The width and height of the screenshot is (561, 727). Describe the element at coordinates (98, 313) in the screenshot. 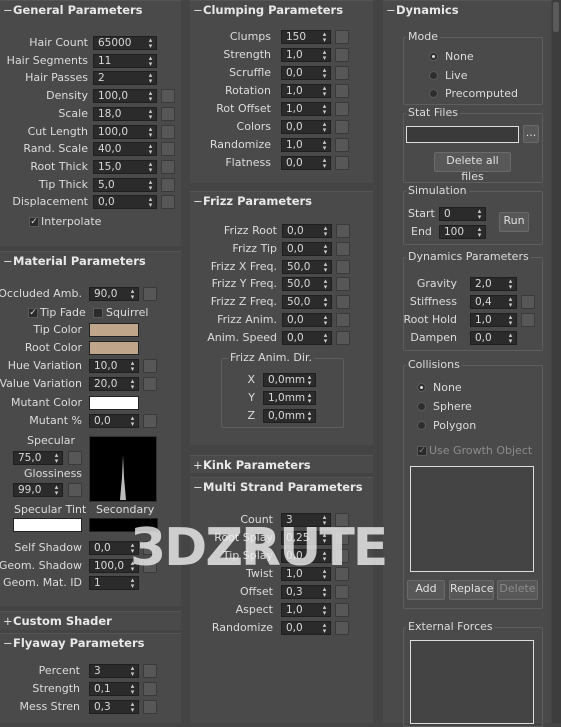

I see `squirrel-checkbox` at that location.